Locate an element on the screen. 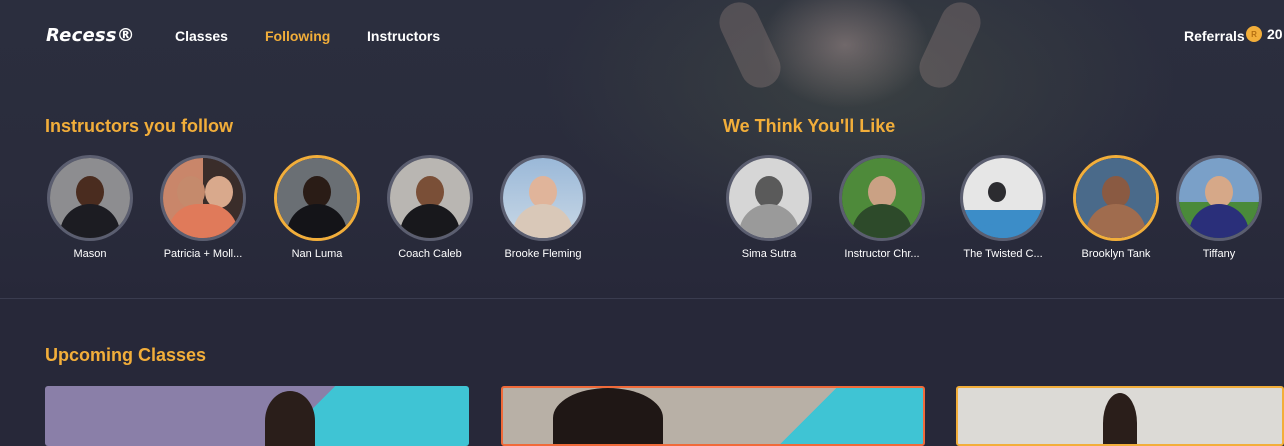 This screenshot has width=1284, height=446. instructor-card: Mason is located at coordinates (90, 207).